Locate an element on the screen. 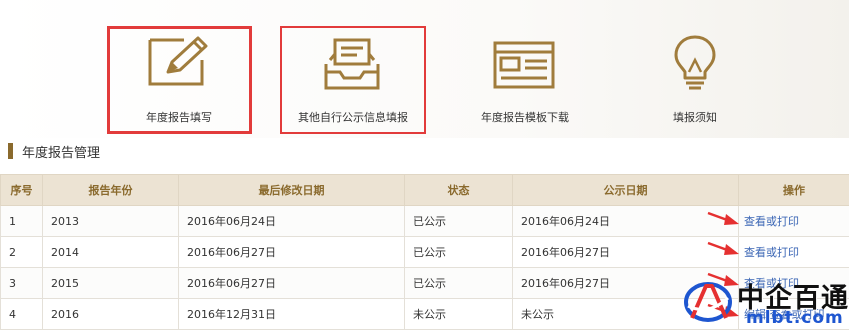 The height and width of the screenshot is (332, 849). section-header: 年度报告管理 is located at coordinates (54, 151).